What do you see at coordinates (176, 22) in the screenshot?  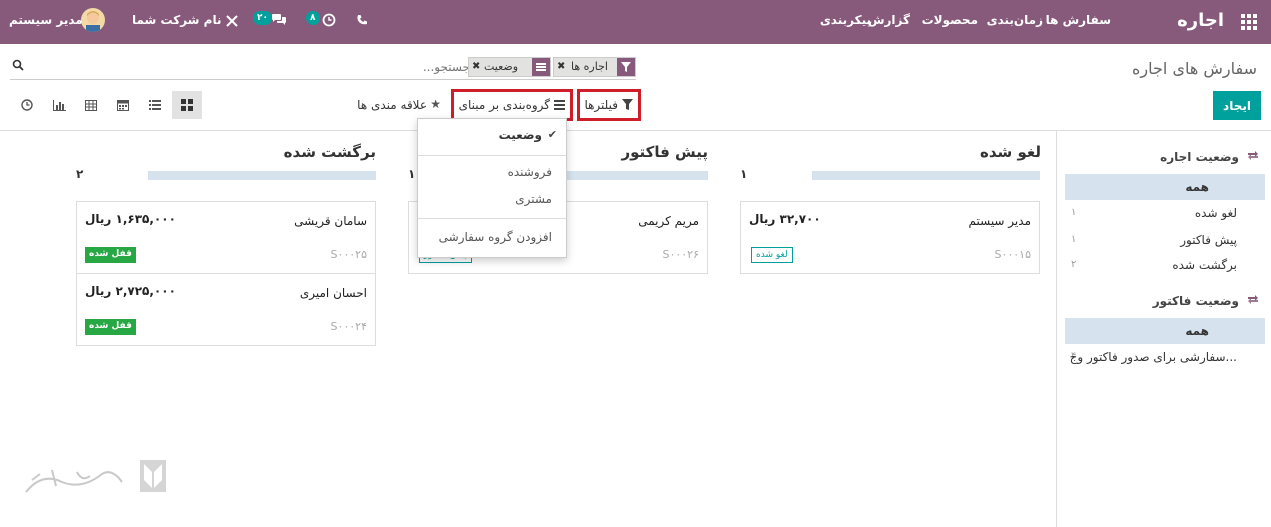 I see `company-name: نام شرکت شما` at bounding box center [176, 22].